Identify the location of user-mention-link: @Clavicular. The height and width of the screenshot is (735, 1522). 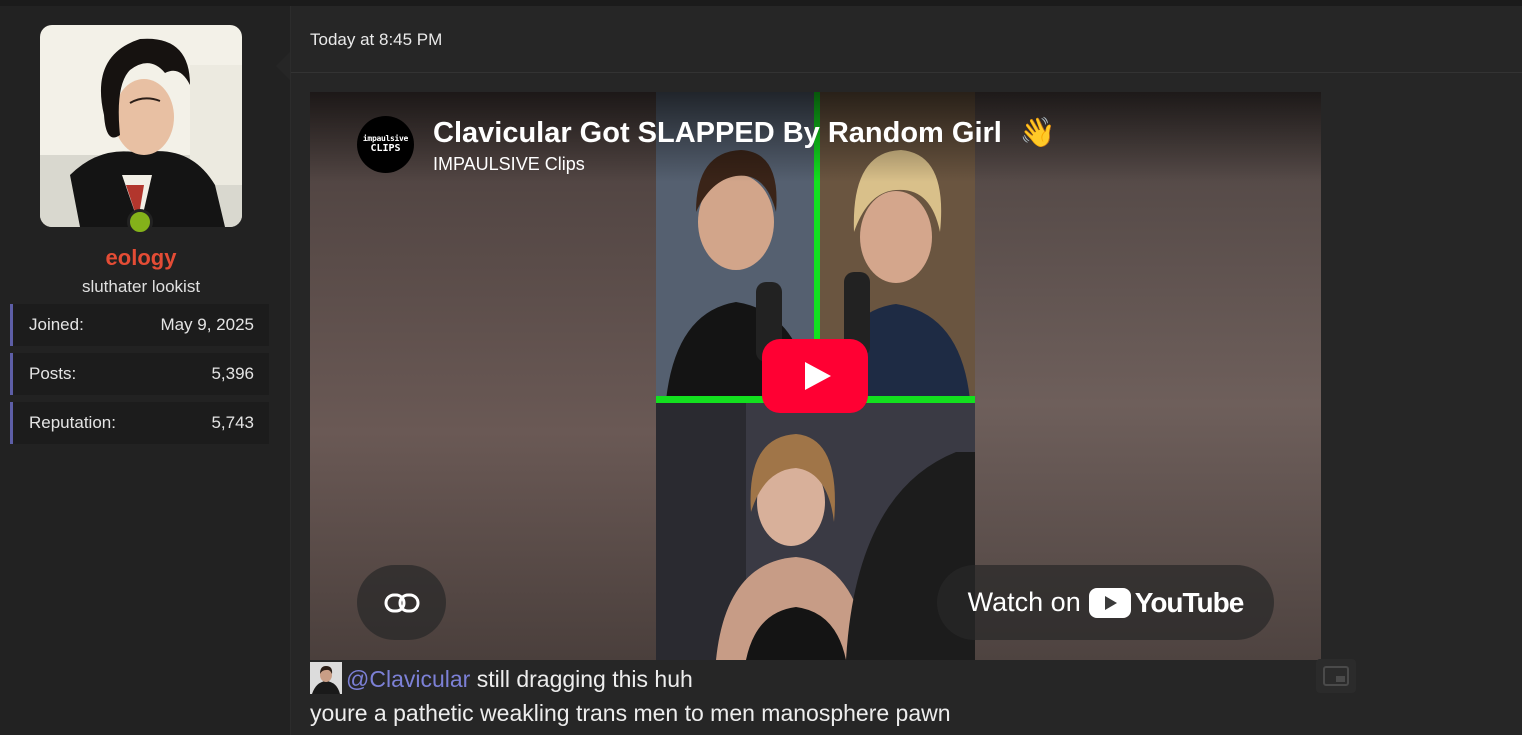
(408, 679).